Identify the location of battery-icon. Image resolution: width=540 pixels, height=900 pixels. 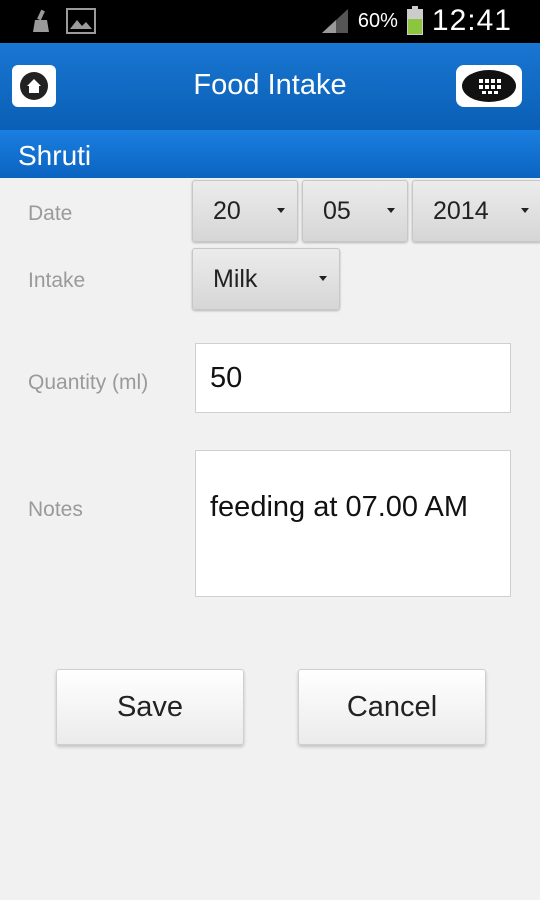
(414, 20).